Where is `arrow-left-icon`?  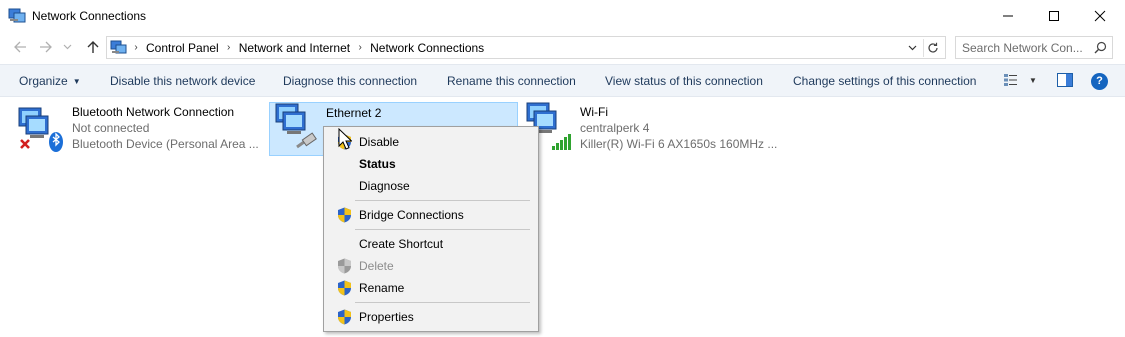 arrow-left-icon is located at coordinates (20, 47).